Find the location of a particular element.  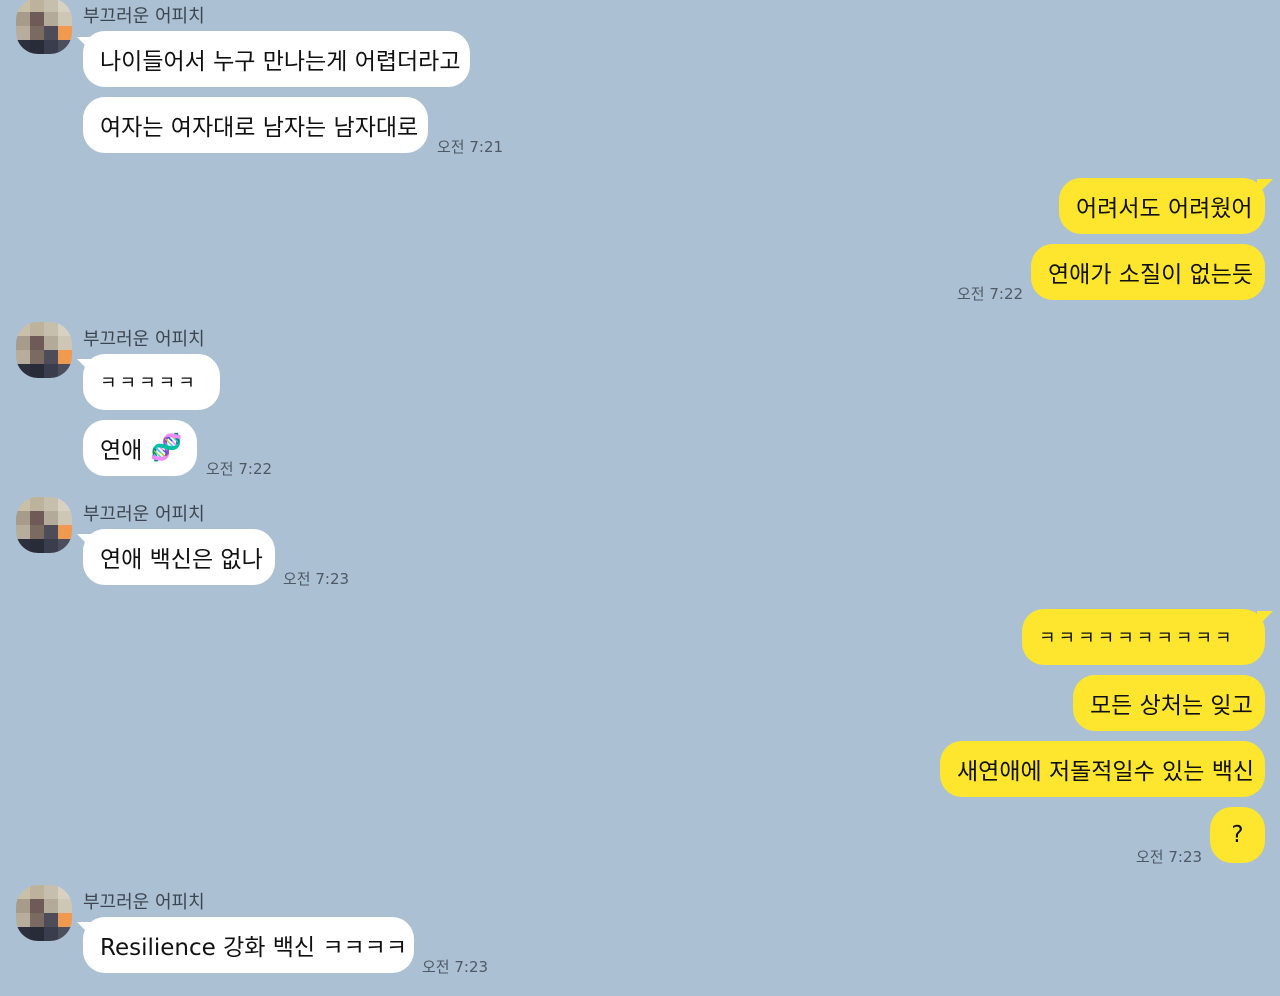

message-text: 연애 백신은 없나 is located at coordinates (181, 560).